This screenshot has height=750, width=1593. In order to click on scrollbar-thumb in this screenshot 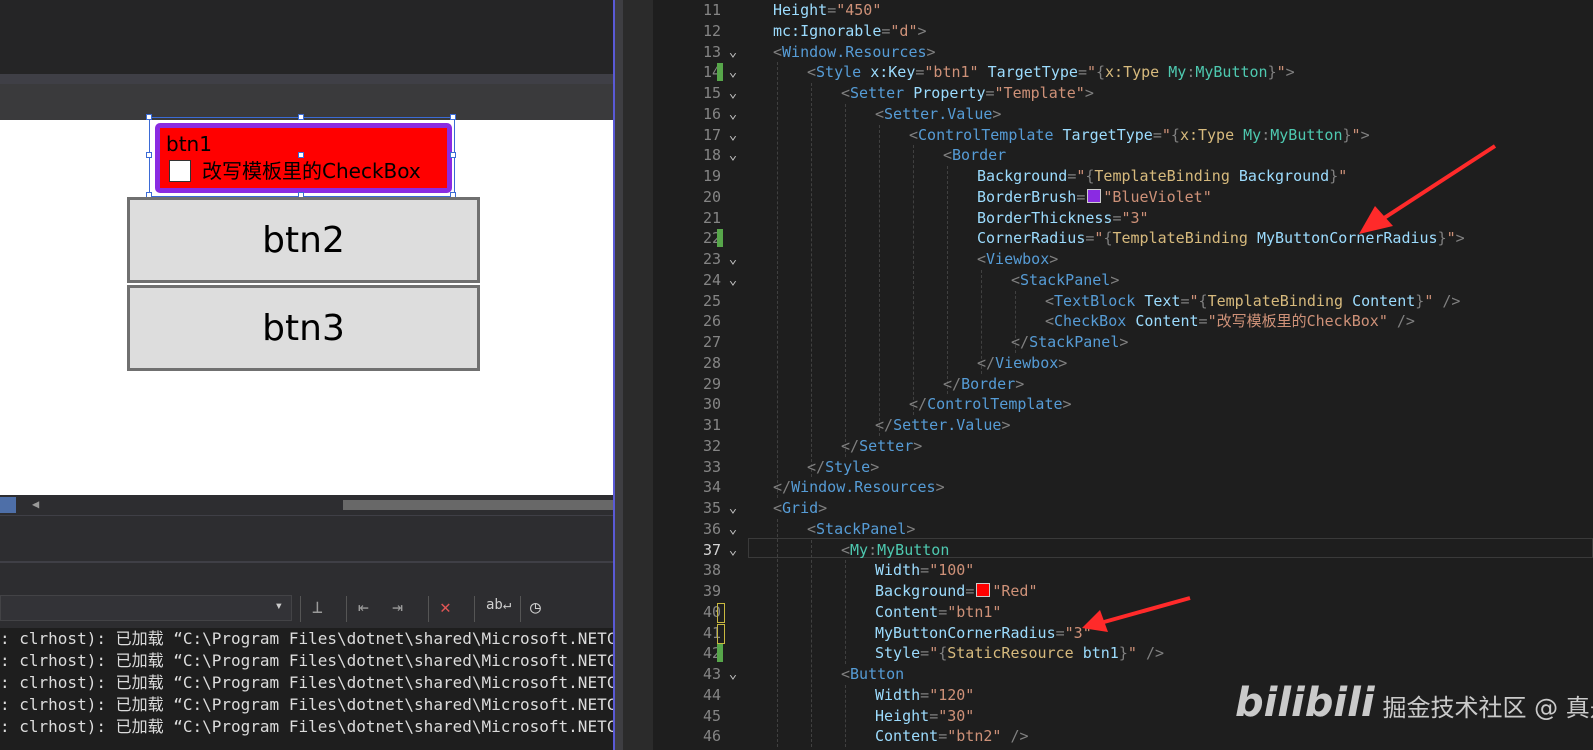, I will do `click(483, 505)`.